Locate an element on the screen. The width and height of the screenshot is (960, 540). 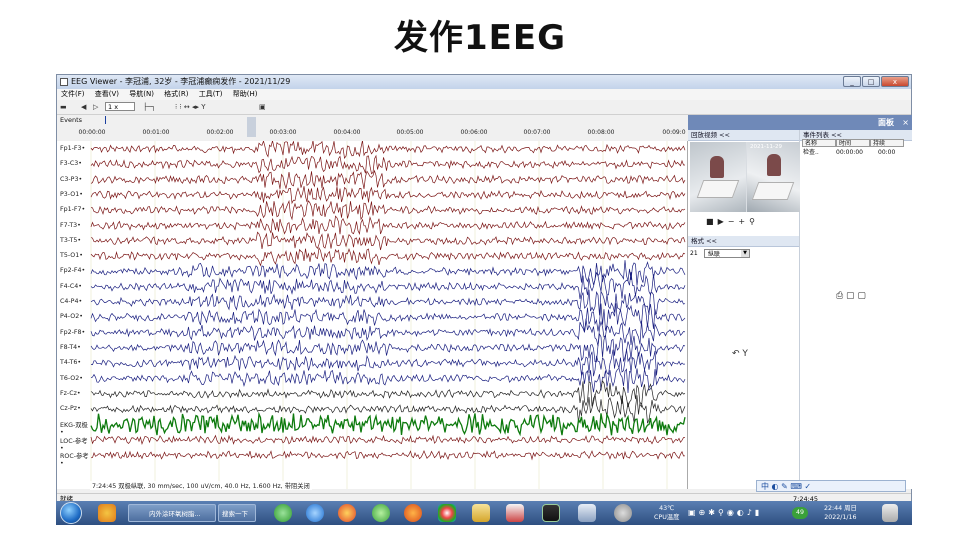
minimize-button: _ is located at coordinates (852, 81).